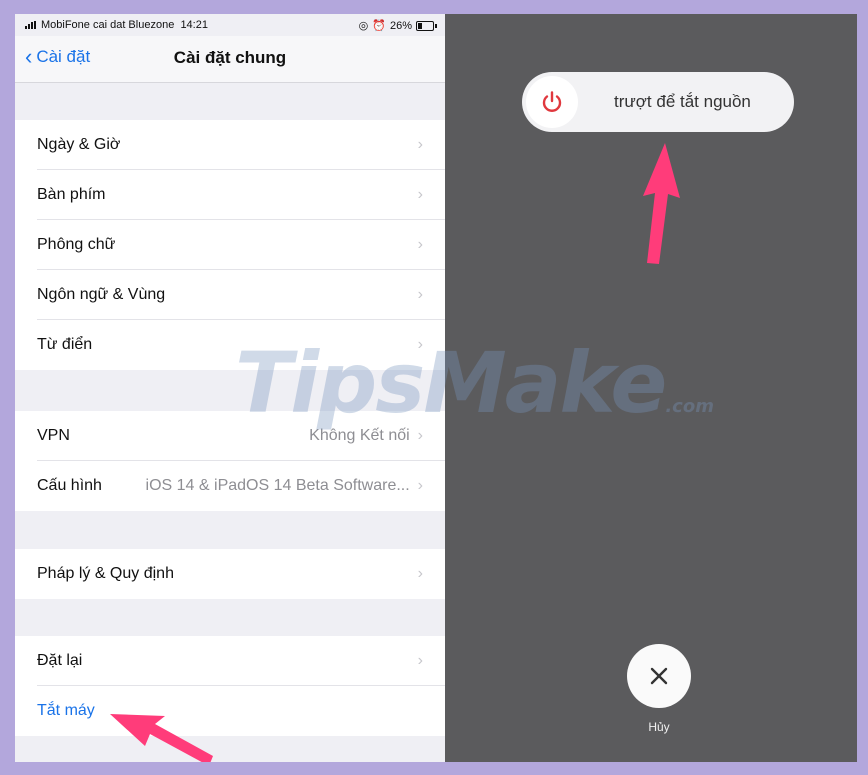  Describe the element at coordinates (363, 26) in the screenshot. I see `location-icon: ◎` at that location.